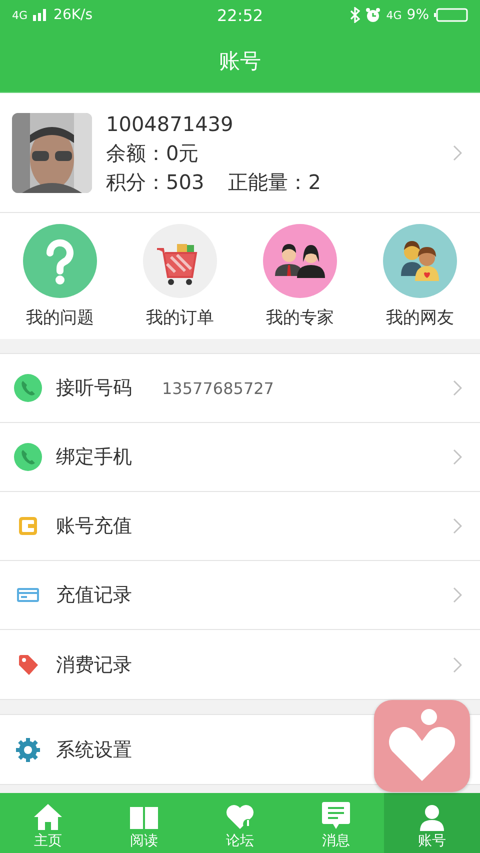  I want to click on balance-text: 余额：0元, so click(153, 153).